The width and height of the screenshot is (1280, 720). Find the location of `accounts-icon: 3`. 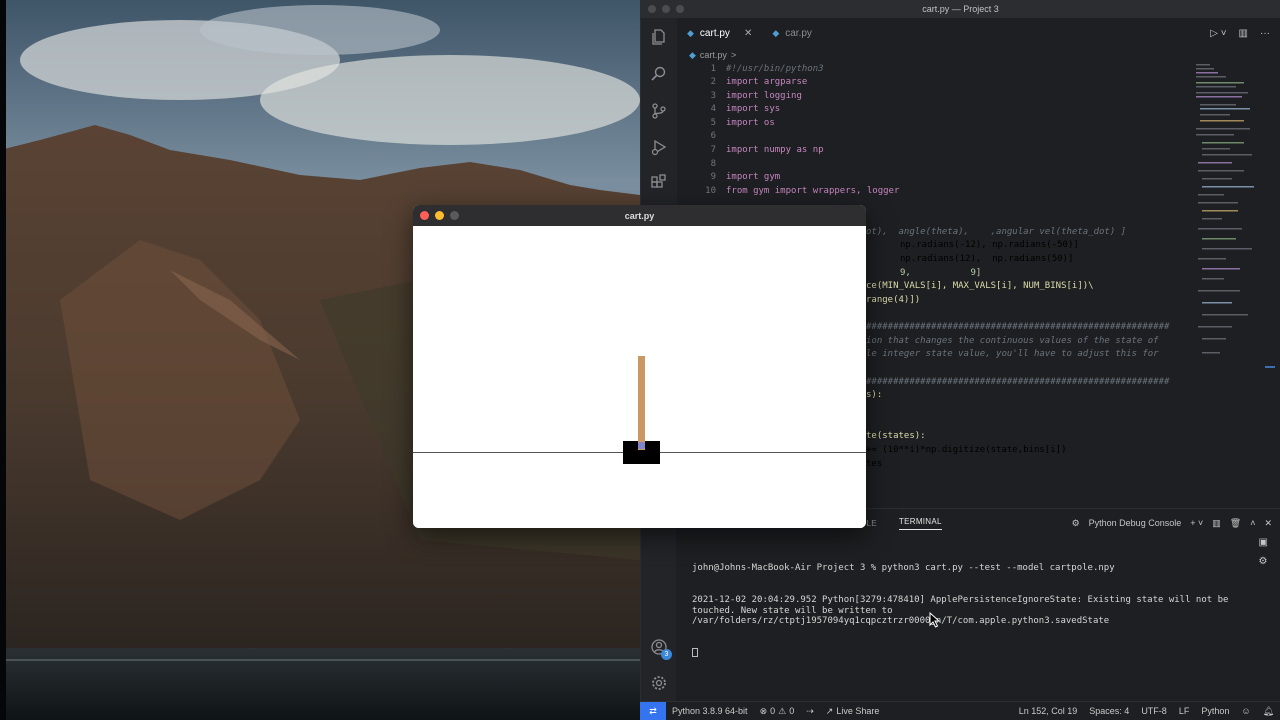

accounts-icon: 3 is located at coordinates (660, 648).